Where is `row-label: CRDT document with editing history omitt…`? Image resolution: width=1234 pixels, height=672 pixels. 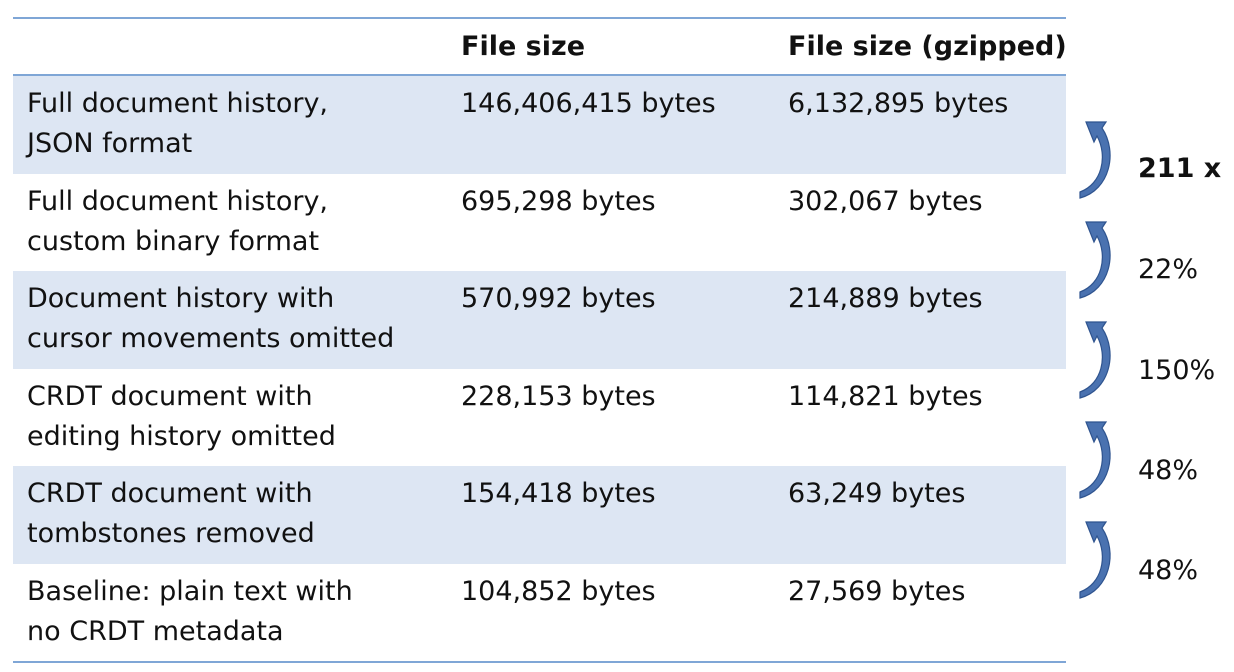
row-label: CRDT document with editing history omitt… is located at coordinates (181, 417).